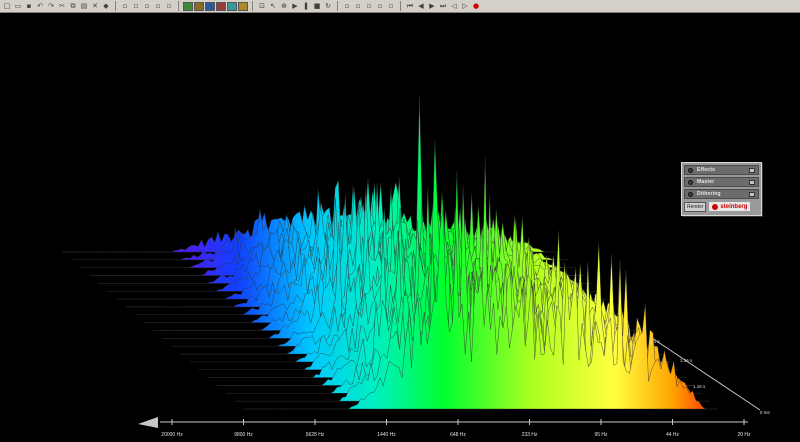  Describe the element at coordinates (358, 6) in the screenshot. I see `tool-2-icon: ▫` at that location.